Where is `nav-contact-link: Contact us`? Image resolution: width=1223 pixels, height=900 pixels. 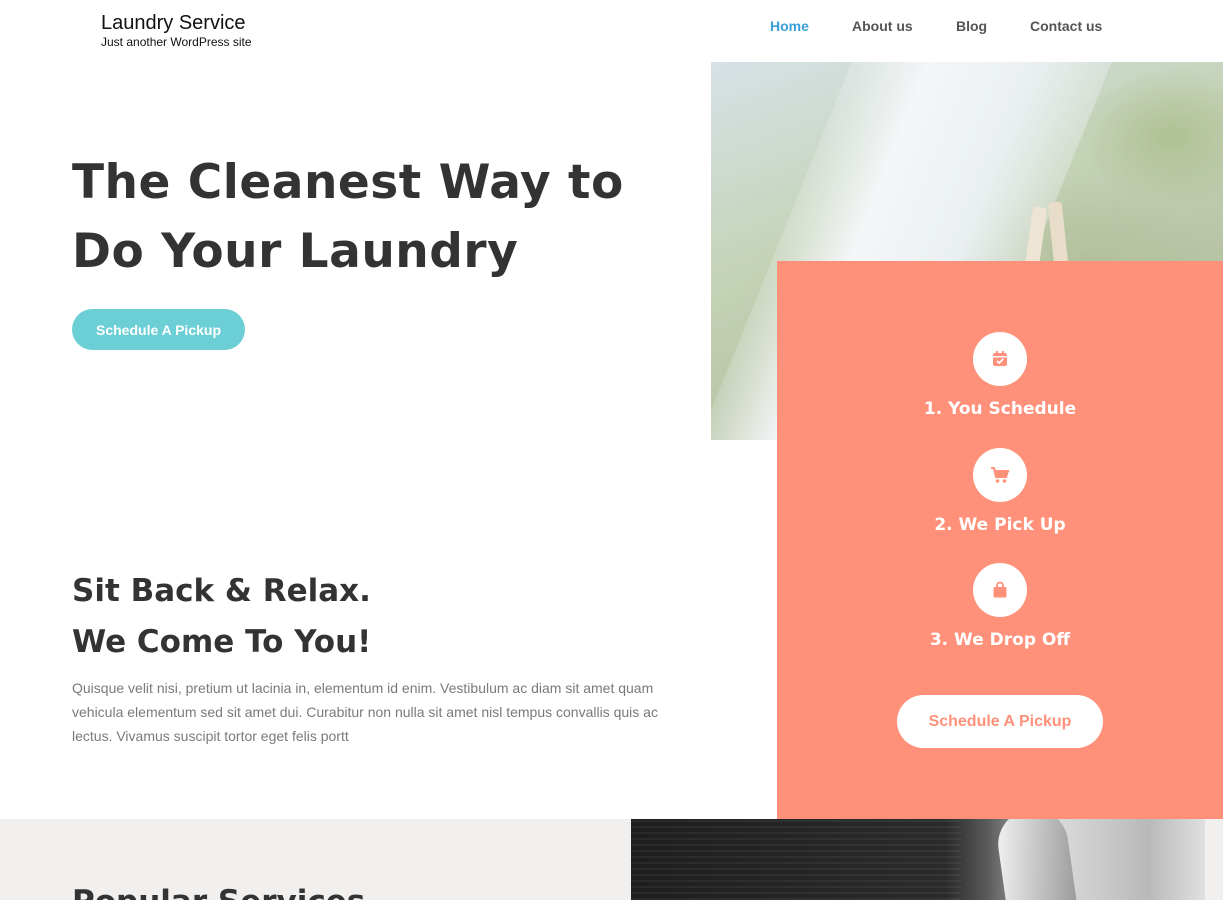
nav-contact-link: Contact us is located at coordinates (1066, 26).